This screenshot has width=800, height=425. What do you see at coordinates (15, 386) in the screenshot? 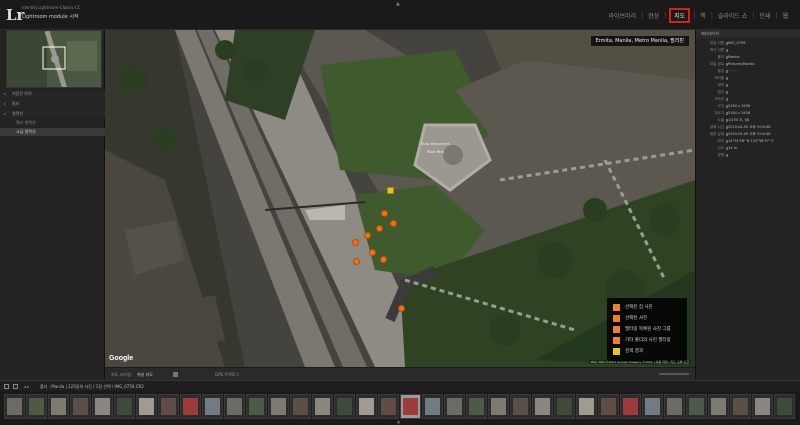
I see `loupe-view-icon` at bounding box center [15, 386].